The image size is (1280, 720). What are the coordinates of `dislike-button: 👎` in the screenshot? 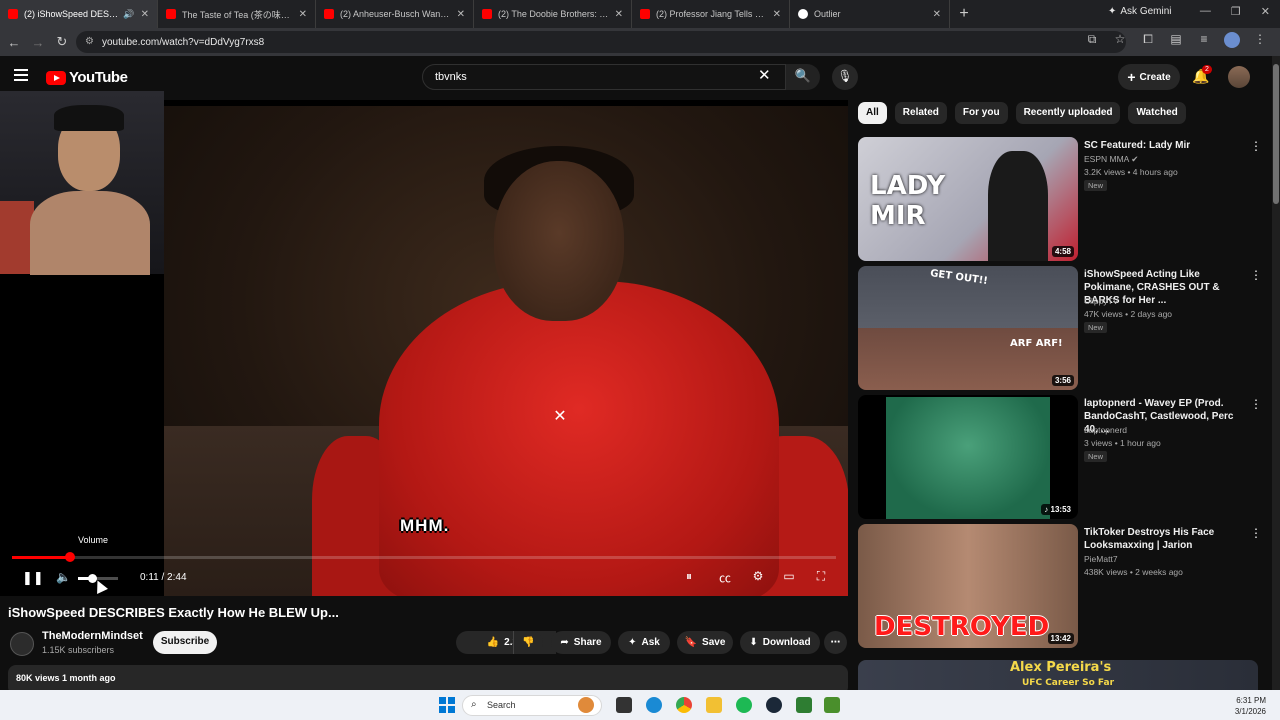 It's located at (528, 642).